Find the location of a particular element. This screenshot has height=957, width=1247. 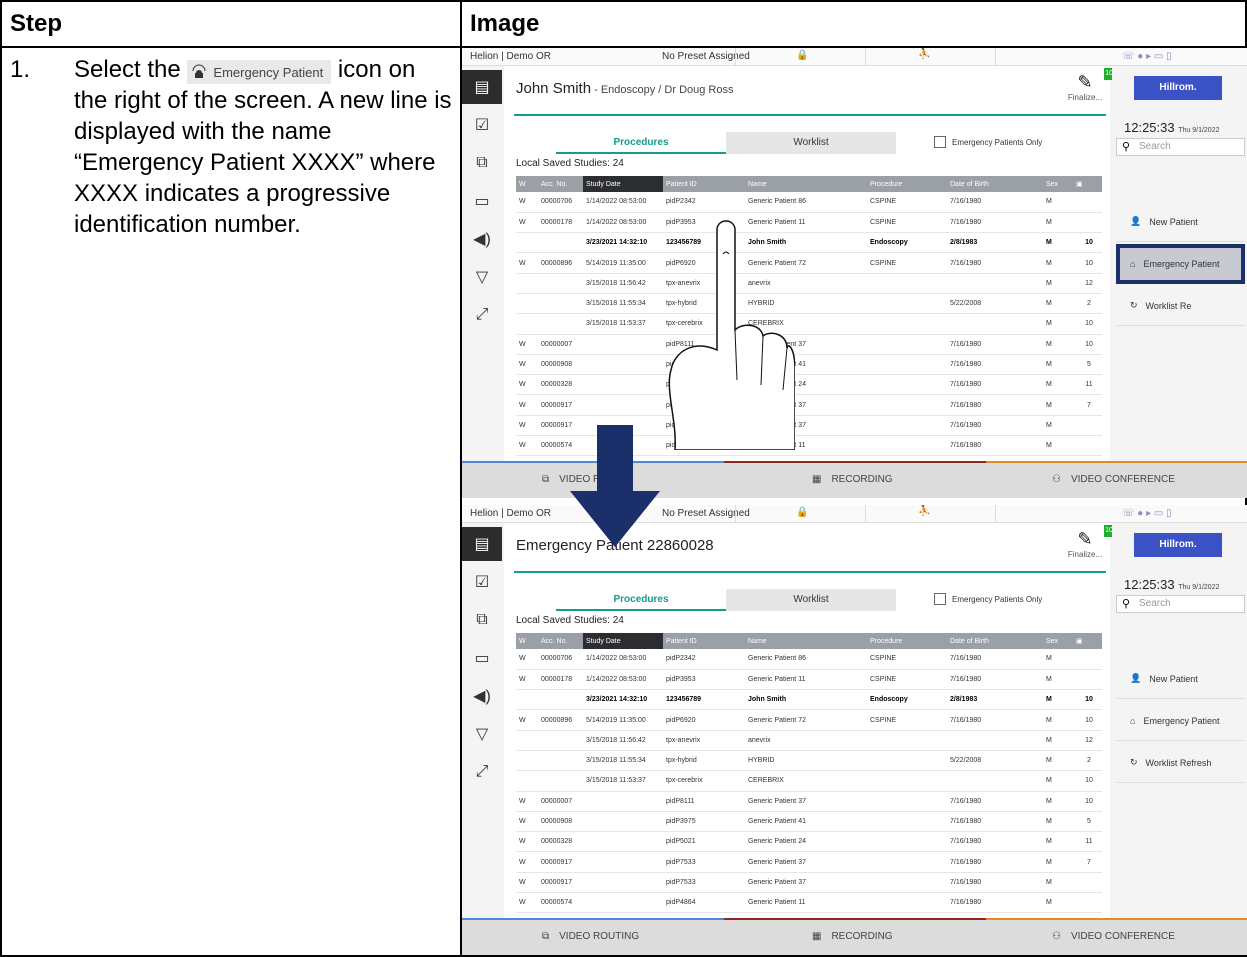

table-cell: CSPINE is located at coordinates (907, 202).